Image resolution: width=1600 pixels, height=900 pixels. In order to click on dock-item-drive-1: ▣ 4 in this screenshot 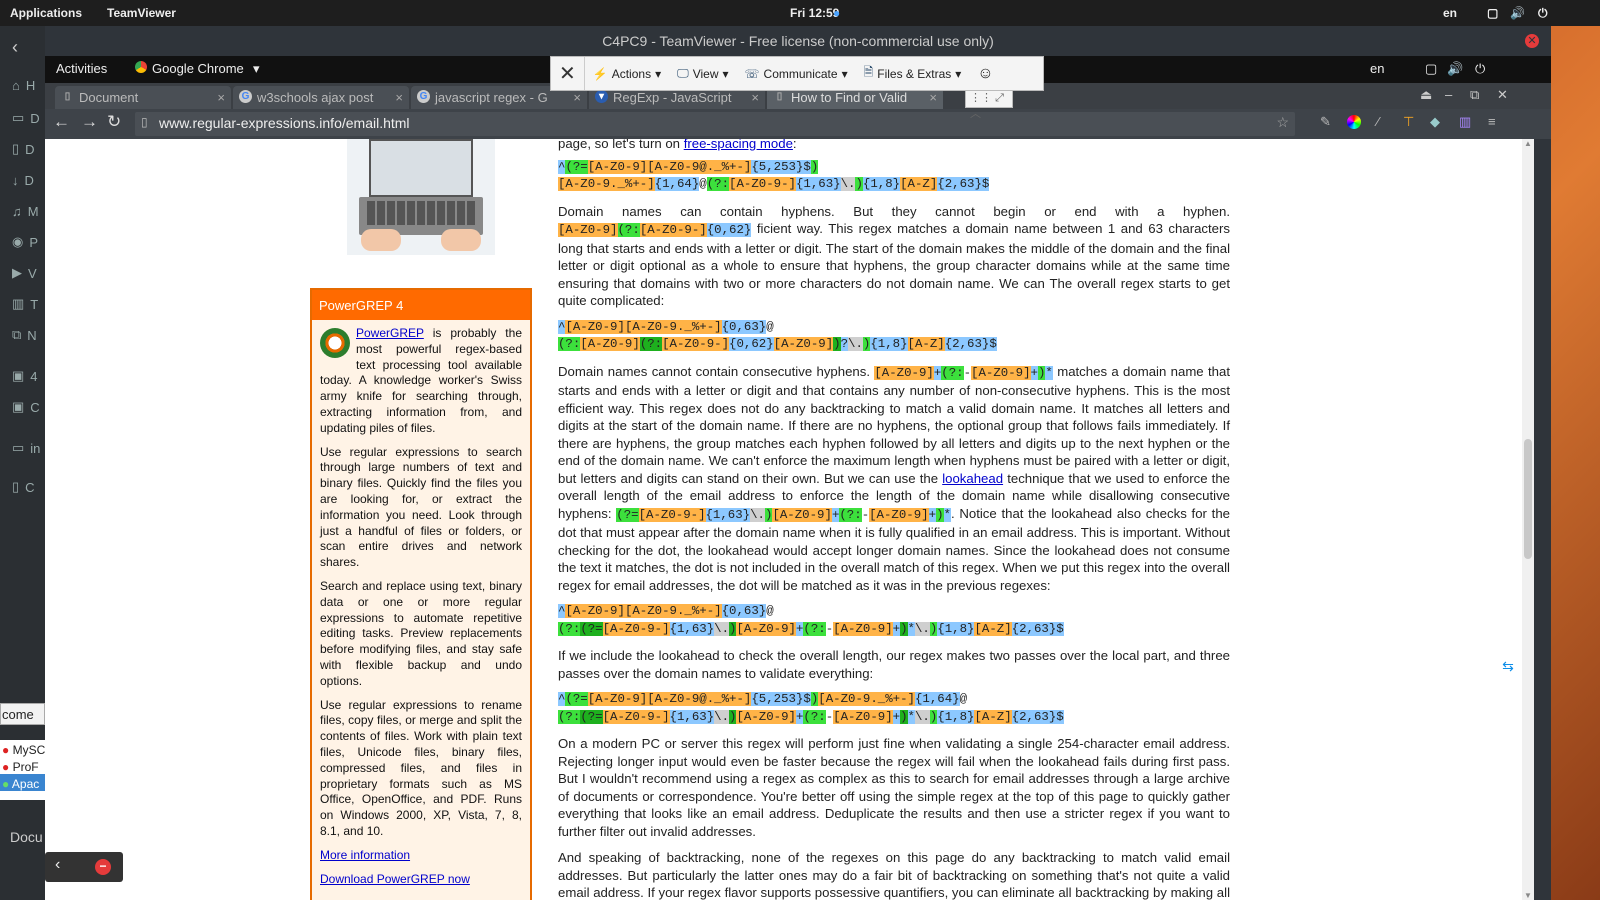, I will do `click(22, 376)`.